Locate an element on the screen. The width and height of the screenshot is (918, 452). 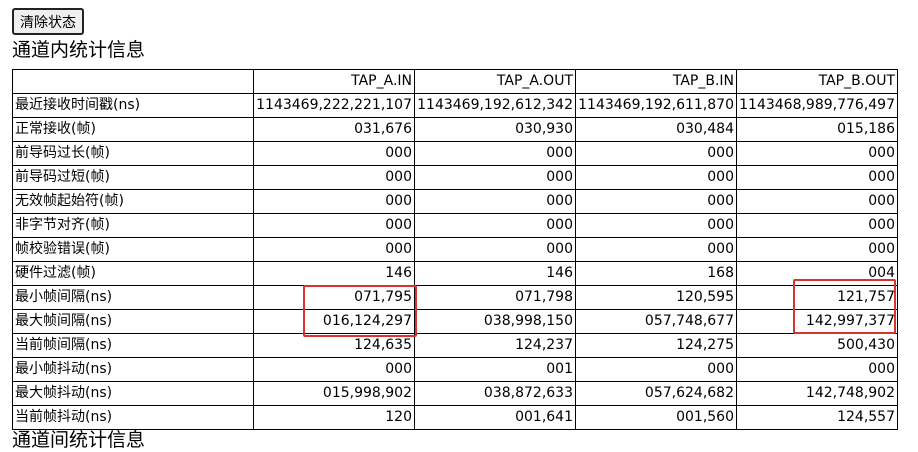
clear-status-button: 清除状态 is located at coordinates (48, 21).